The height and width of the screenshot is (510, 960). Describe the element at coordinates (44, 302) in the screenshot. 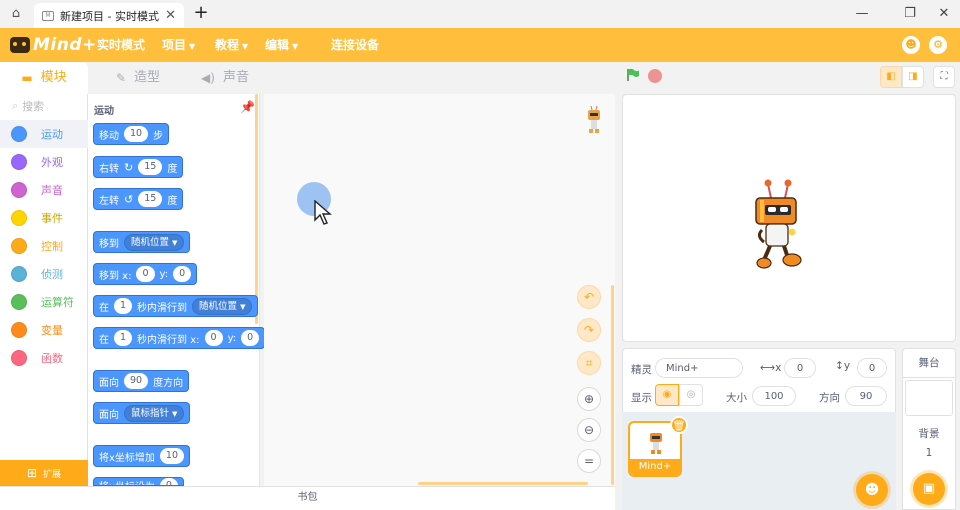

I see `category-item: 运算符` at that location.